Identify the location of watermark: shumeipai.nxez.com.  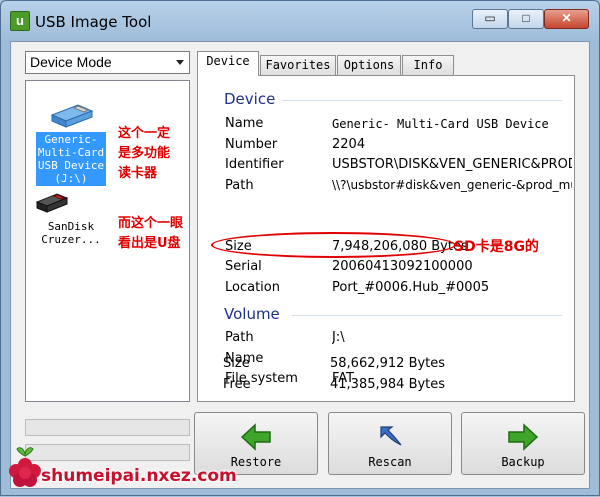
(119, 464).